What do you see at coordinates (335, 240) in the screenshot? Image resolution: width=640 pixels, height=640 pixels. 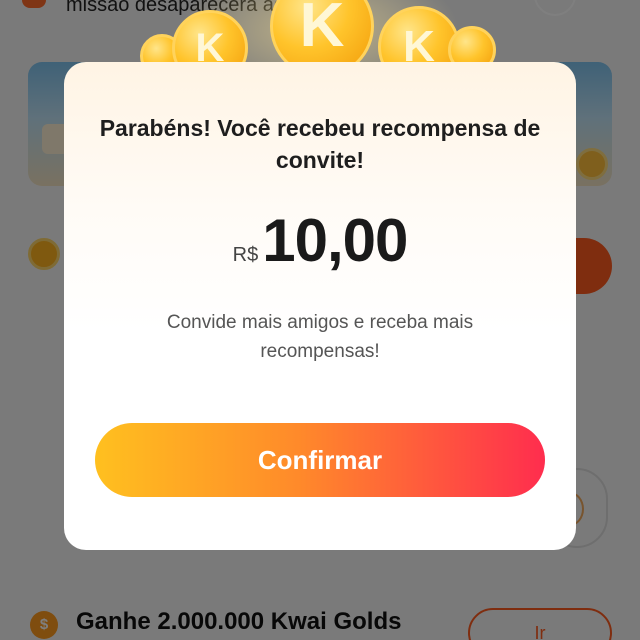 I see `reward-amount: 10,00` at bounding box center [335, 240].